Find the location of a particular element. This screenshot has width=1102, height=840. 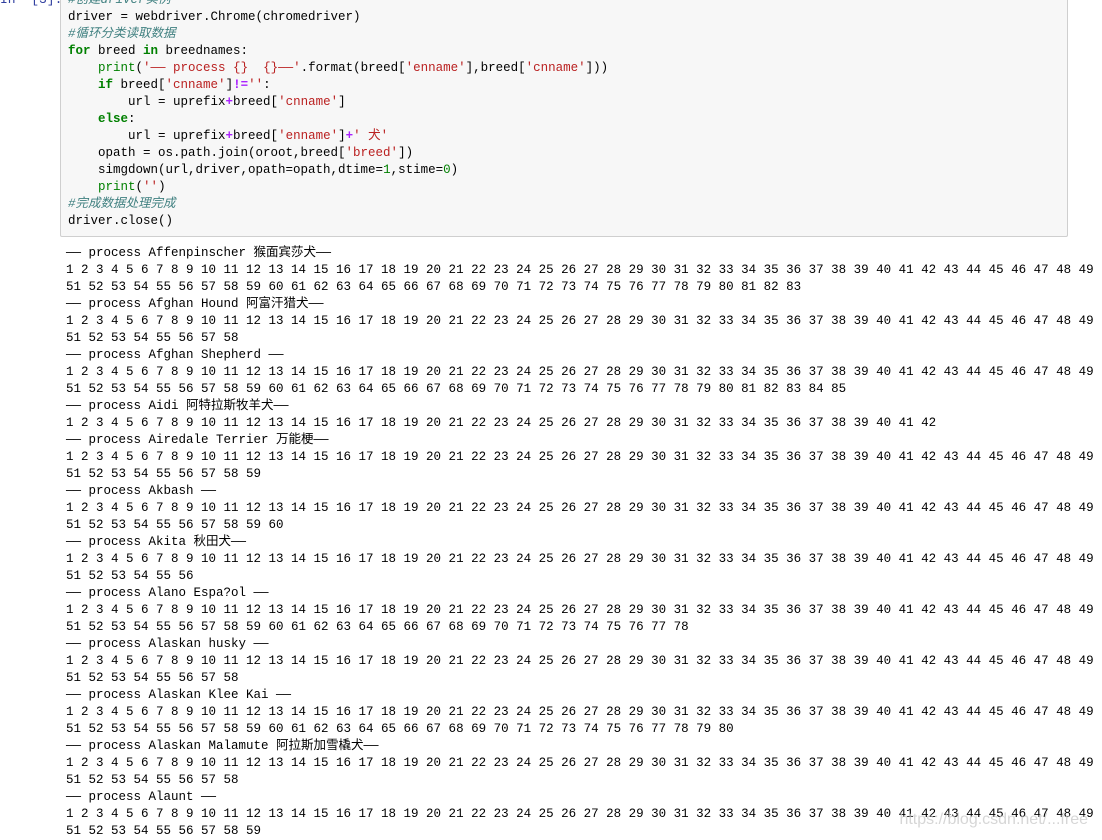

output-line: —— process Akita 秋田犬—— is located at coordinates (156, 542).